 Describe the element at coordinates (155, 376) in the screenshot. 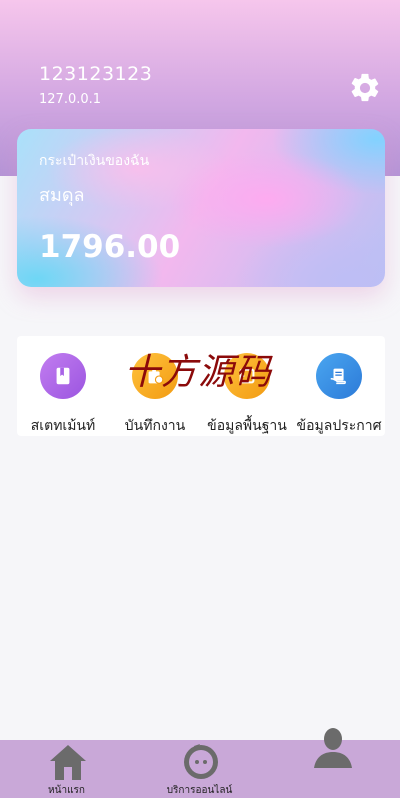

I see `task-record-icon` at that location.